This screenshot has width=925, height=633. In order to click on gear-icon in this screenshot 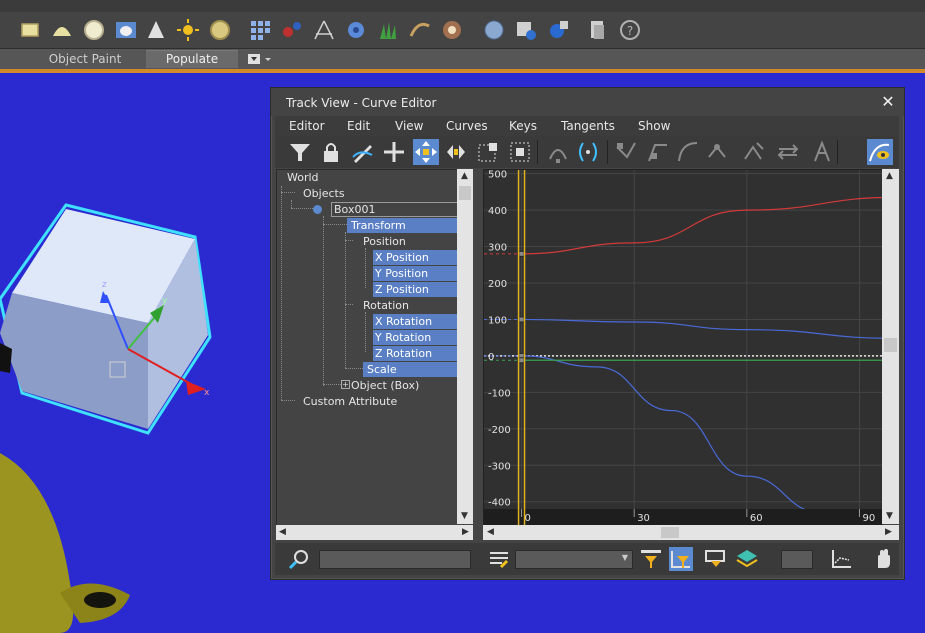, I will do `click(356, 30)`.